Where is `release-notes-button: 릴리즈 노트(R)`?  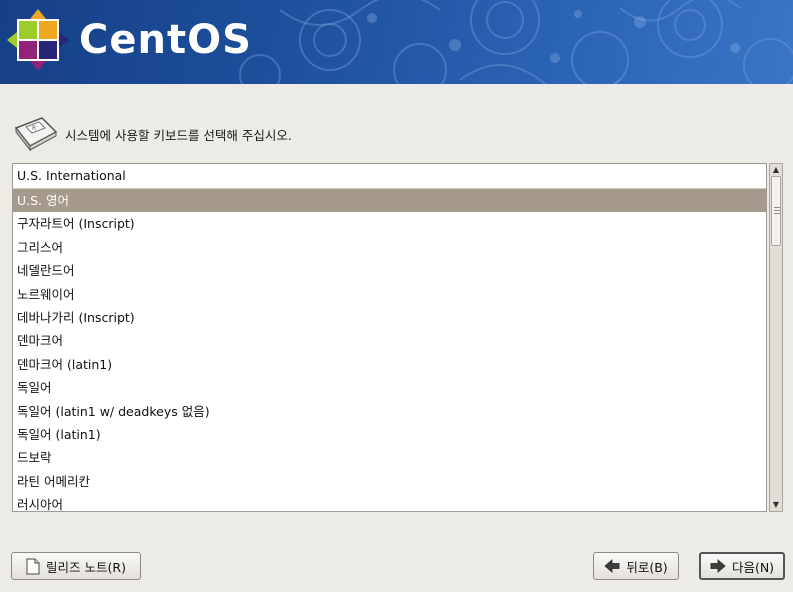
release-notes-button: 릴리즈 노트(R) is located at coordinates (76, 566).